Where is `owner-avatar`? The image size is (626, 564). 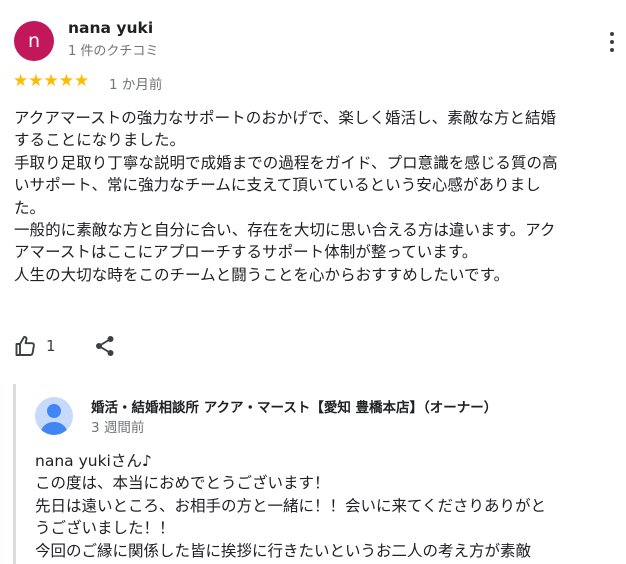 owner-avatar is located at coordinates (54, 416).